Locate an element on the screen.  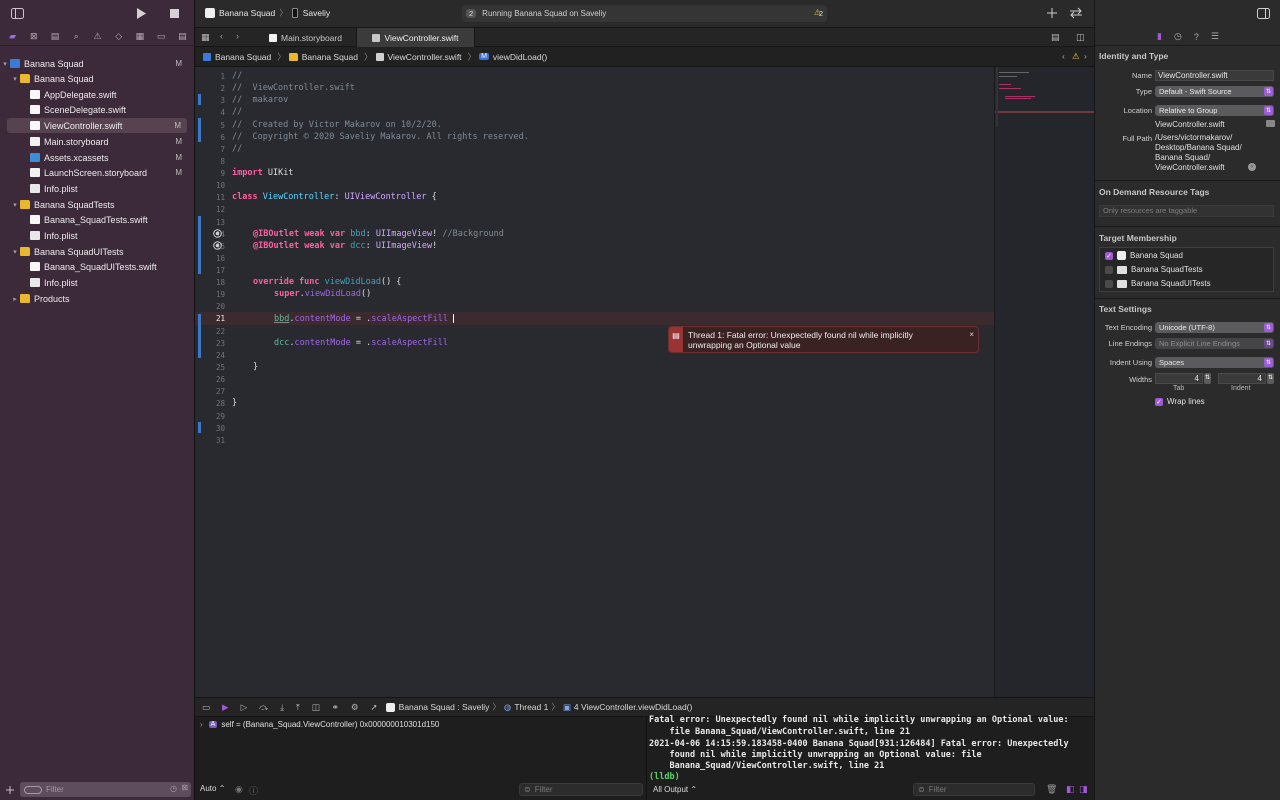
debug-icon: ▦ is located at coordinates (140, 37).